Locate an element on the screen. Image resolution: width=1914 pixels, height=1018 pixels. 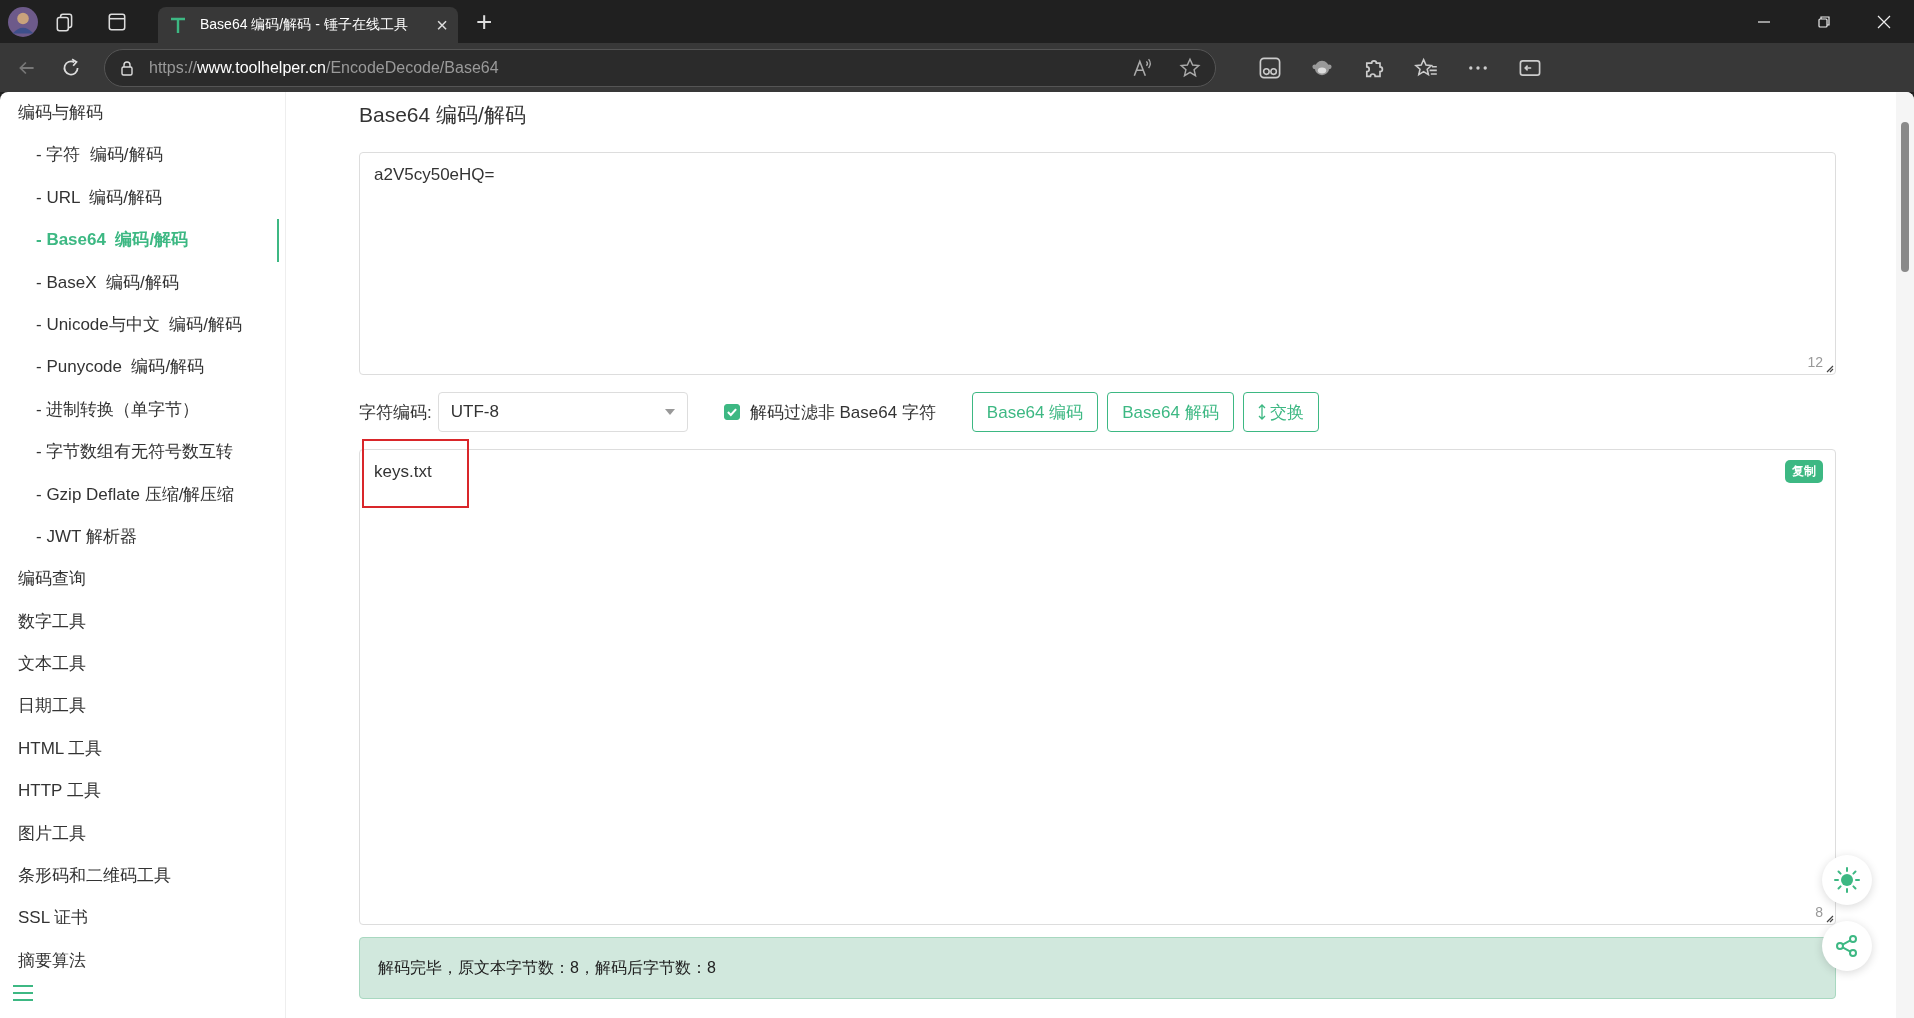
encoding-select: UTF-8 is located at coordinates (562, 412).